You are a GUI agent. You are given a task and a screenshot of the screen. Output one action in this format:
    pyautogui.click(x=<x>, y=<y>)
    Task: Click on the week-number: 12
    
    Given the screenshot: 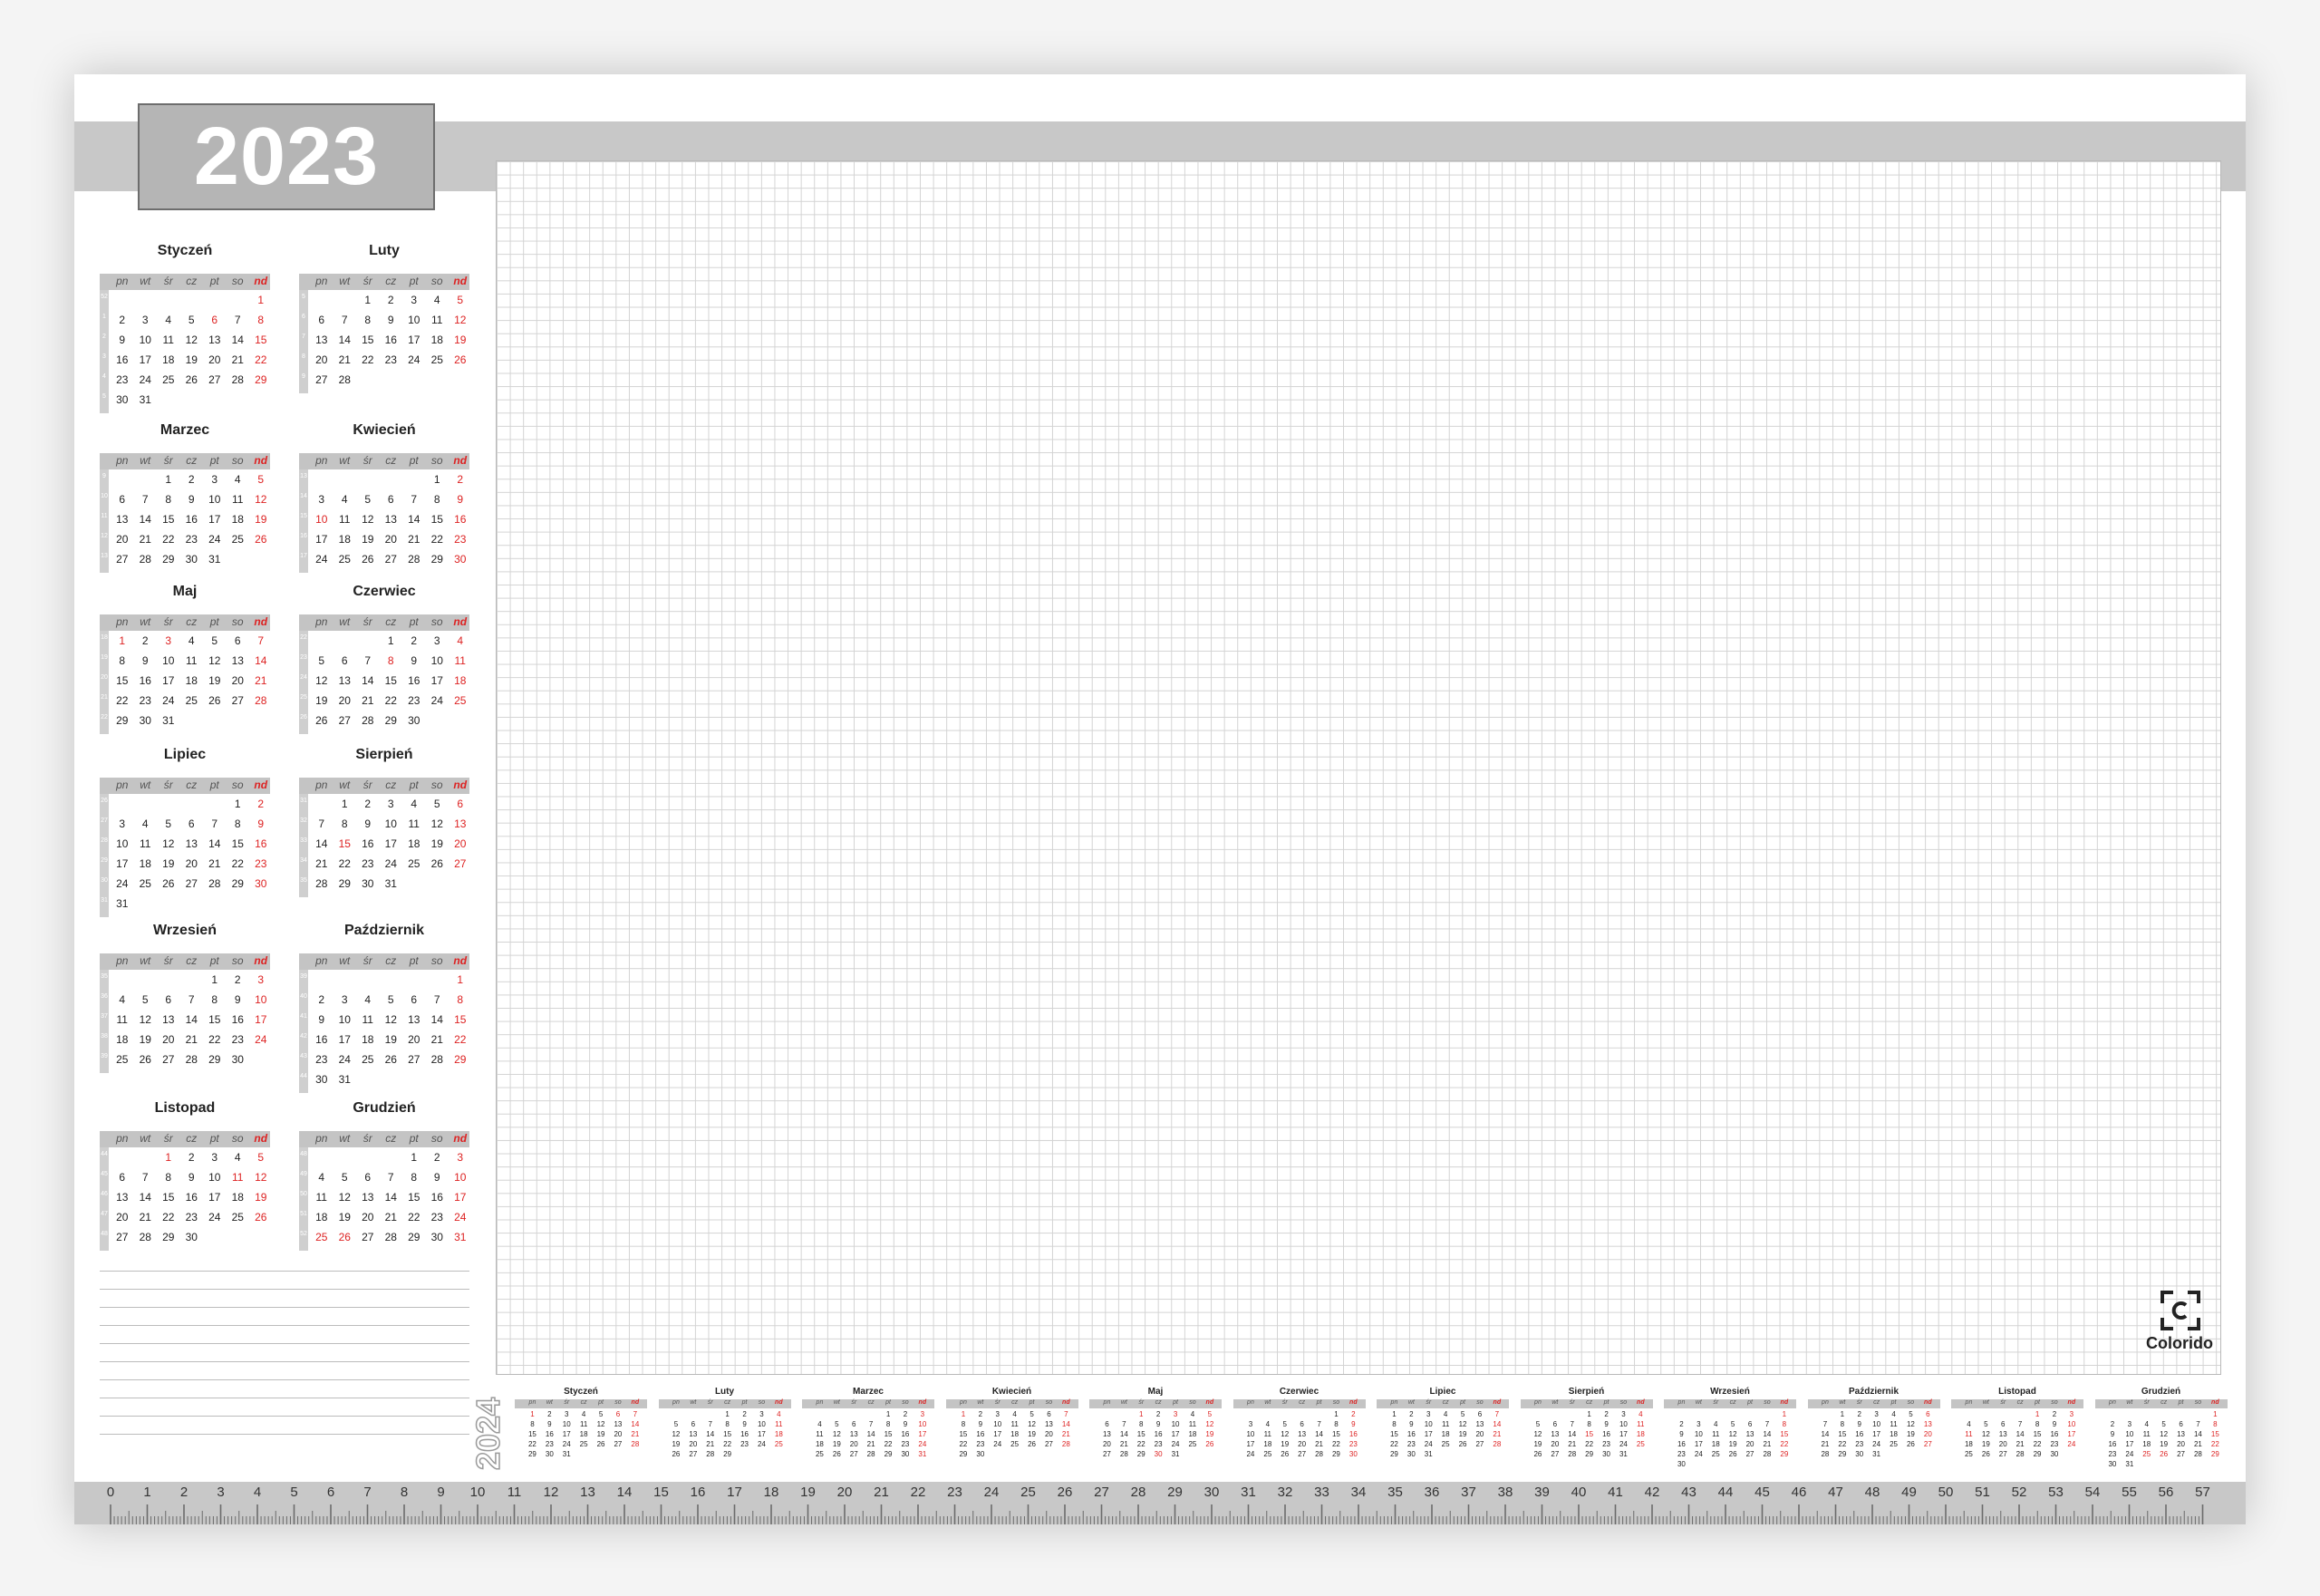 What is the action you would take?
    pyautogui.click(x=104, y=536)
    